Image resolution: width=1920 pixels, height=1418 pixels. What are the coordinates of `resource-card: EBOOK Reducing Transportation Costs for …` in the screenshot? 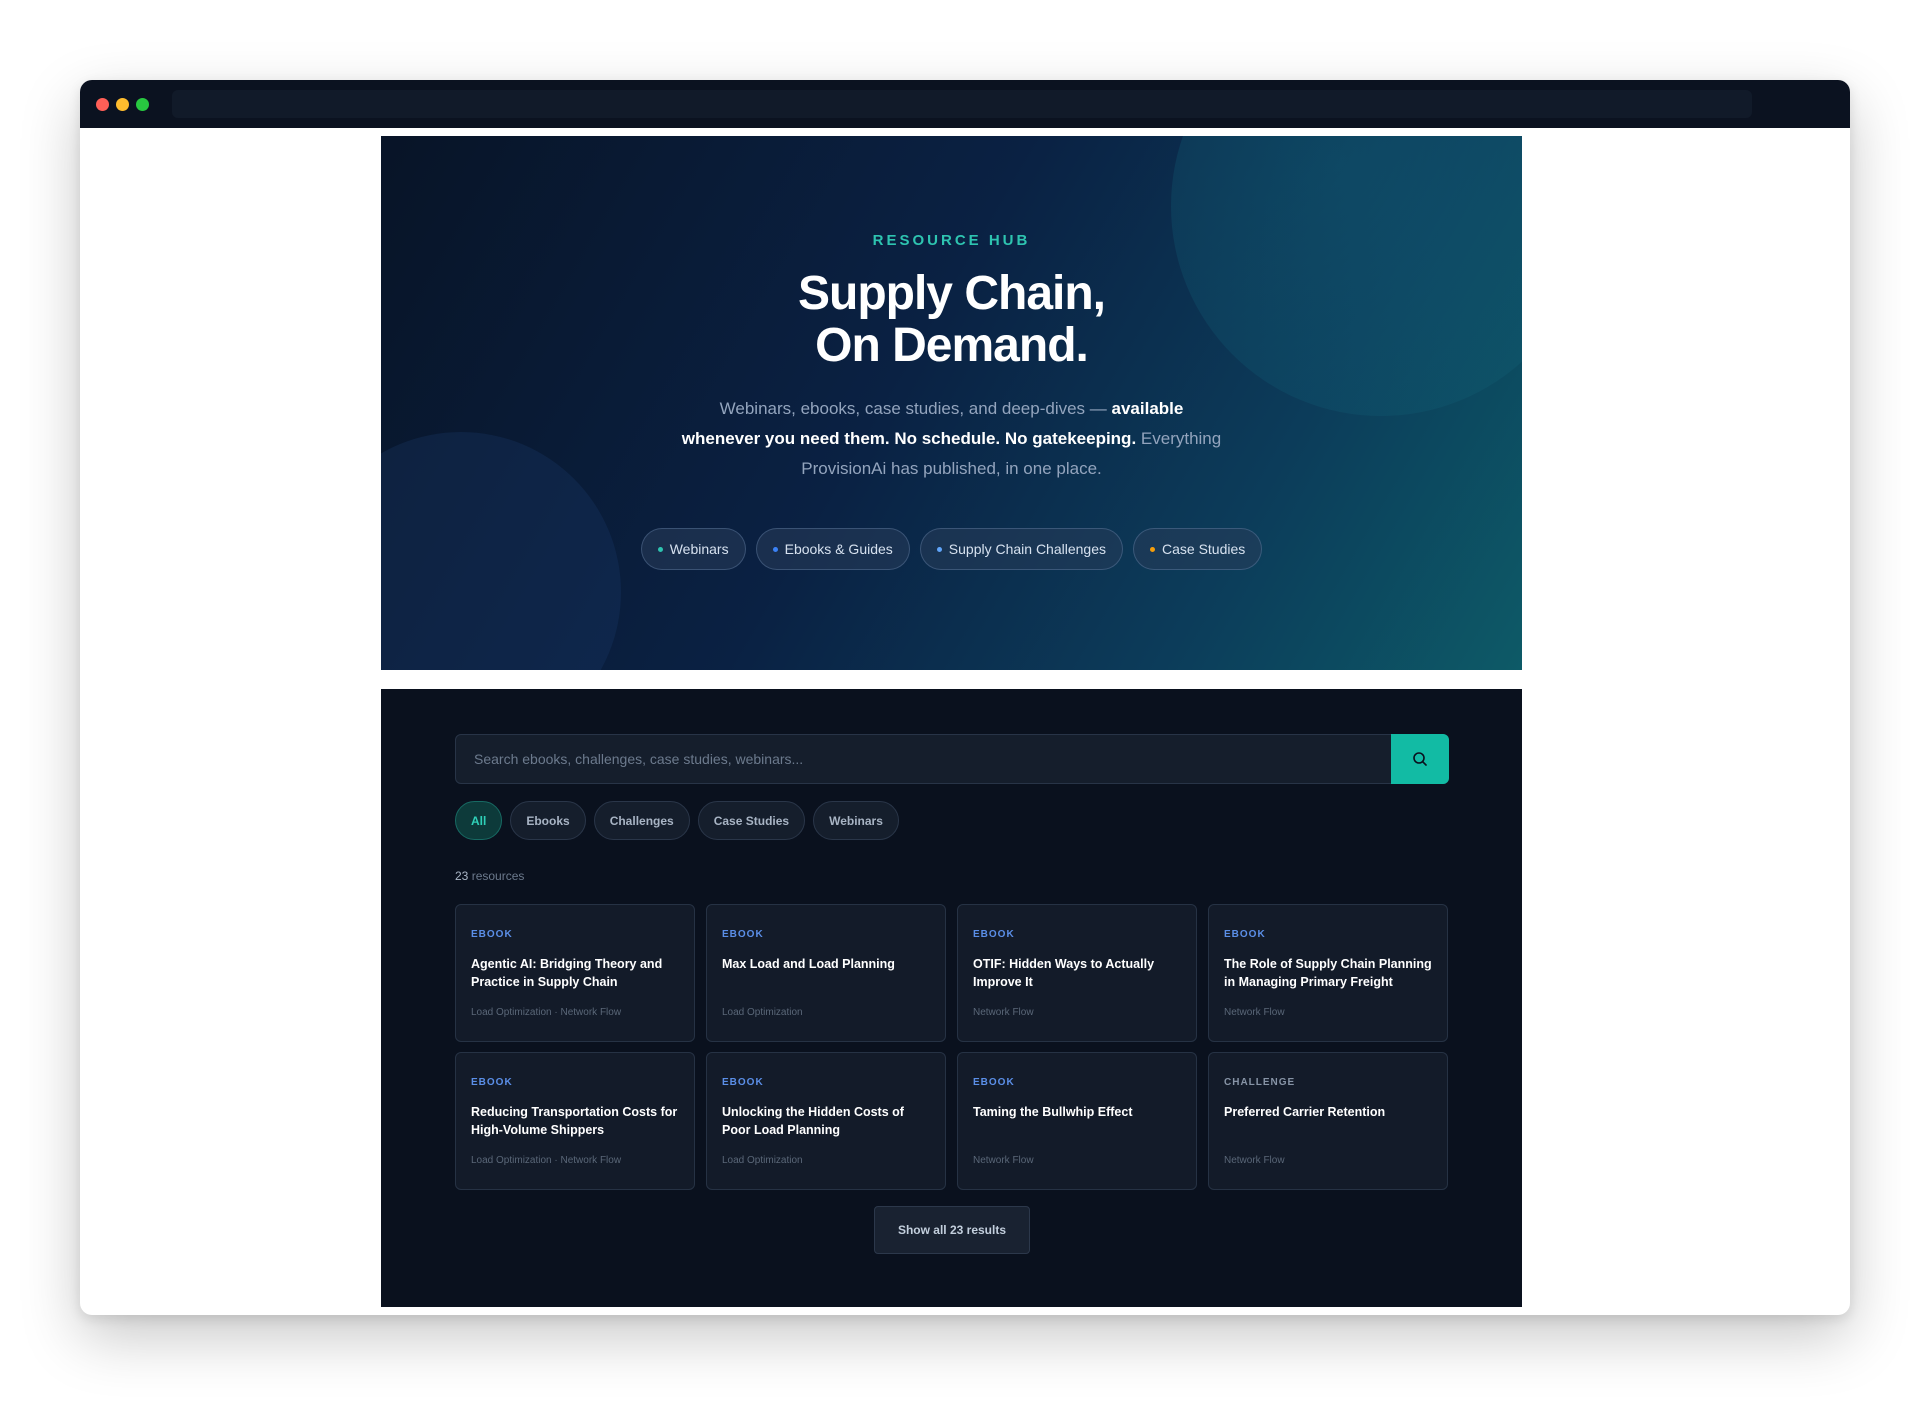 It's located at (575, 1121).